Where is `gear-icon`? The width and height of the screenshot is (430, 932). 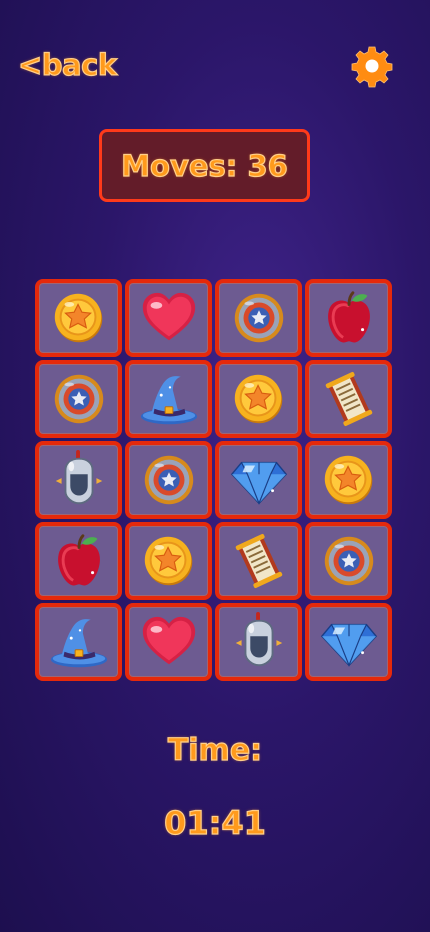
gear-icon is located at coordinates (372, 66).